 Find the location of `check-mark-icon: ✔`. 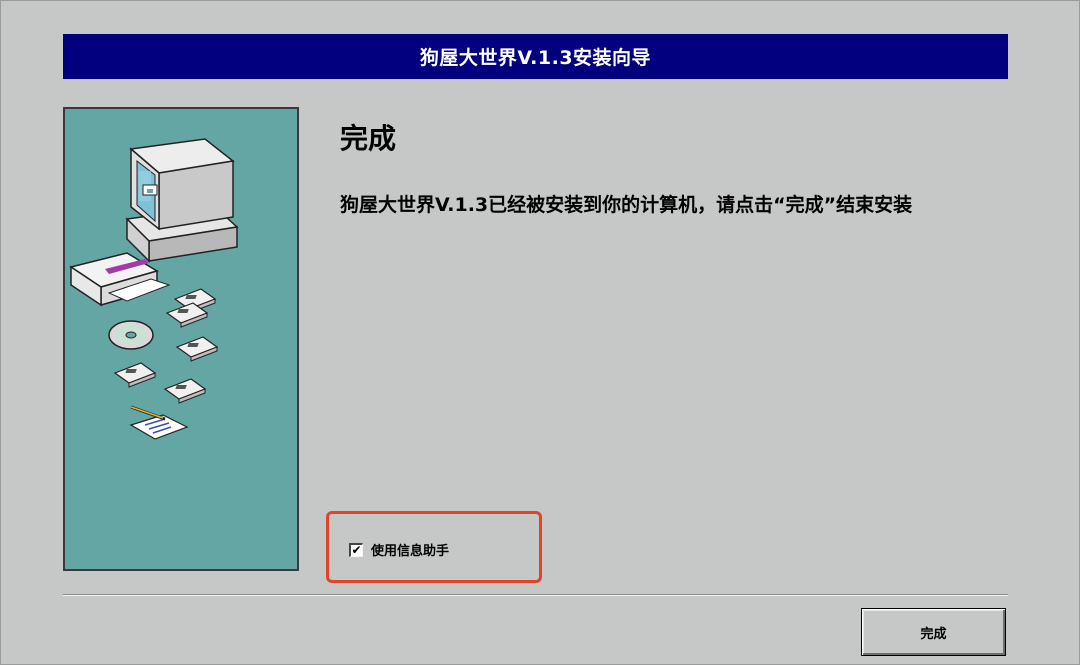

check-mark-icon: ✔ is located at coordinates (356, 550).